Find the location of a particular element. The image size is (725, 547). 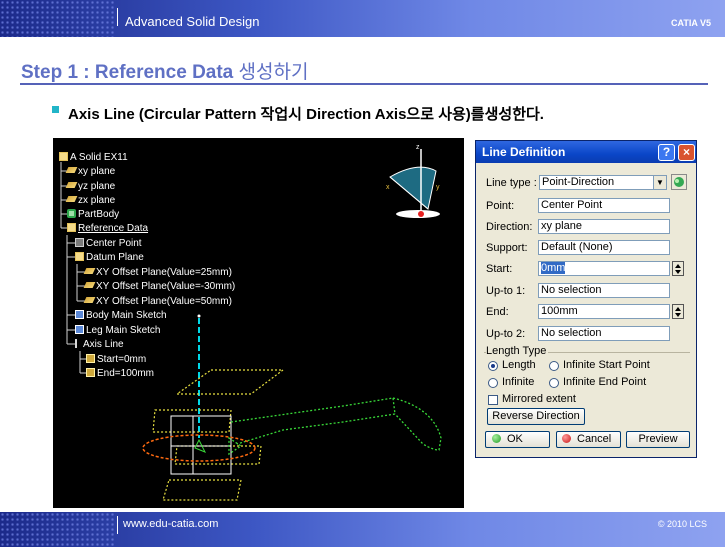

tree-item-yz-plane: yz plane is located at coordinates (90, 186).